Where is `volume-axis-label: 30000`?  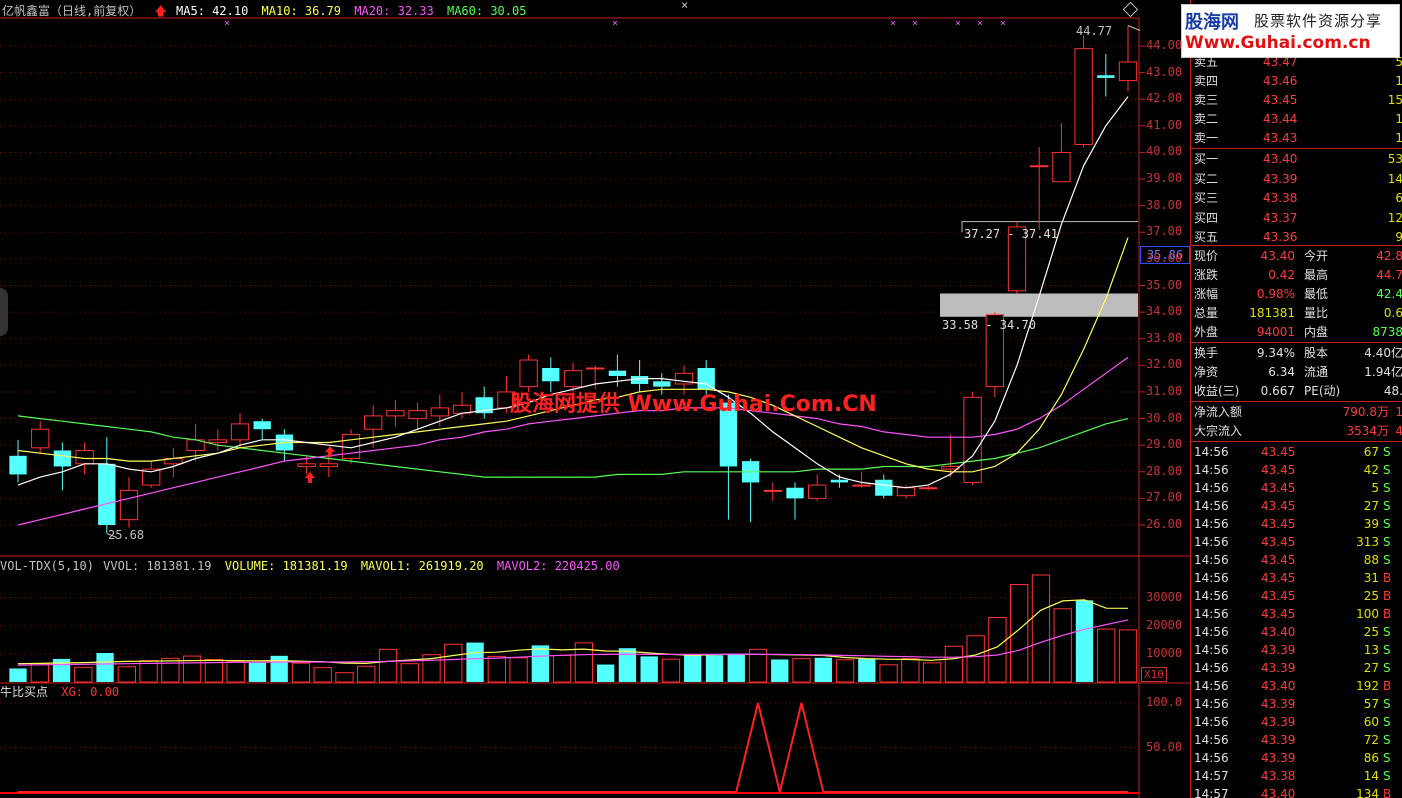
volume-axis-label: 30000 is located at coordinates (1164, 596).